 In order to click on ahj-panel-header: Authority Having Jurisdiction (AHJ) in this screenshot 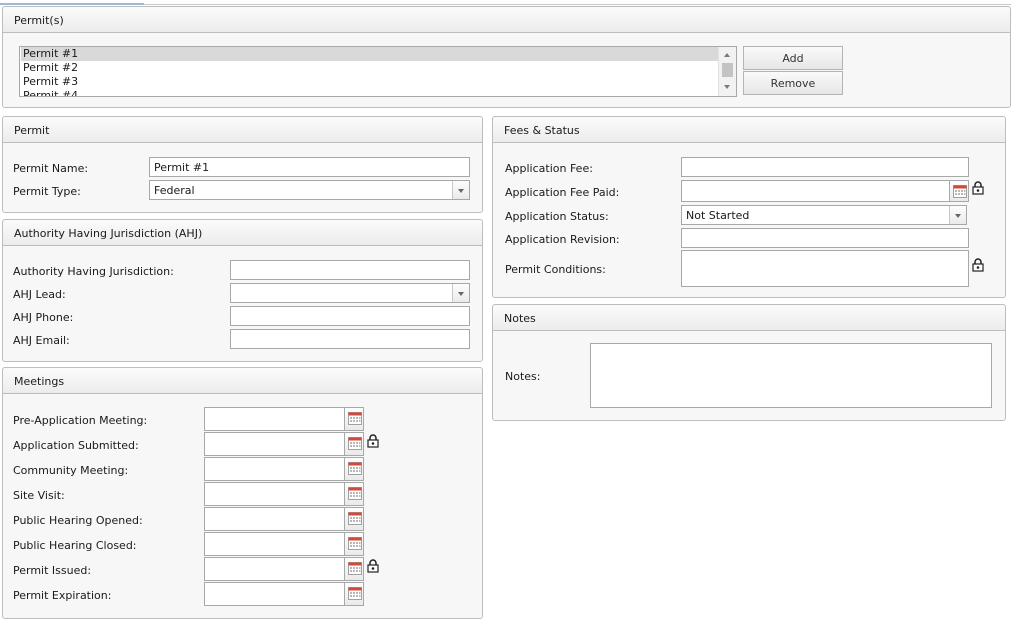, I will do `click(242, 233)`.